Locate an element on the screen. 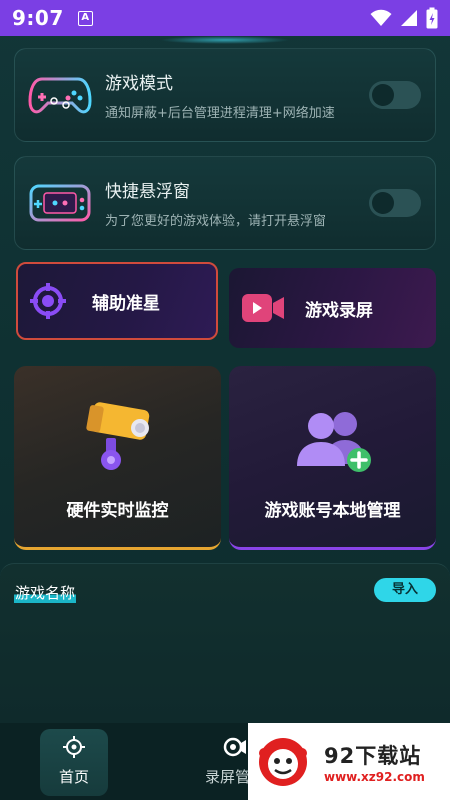 The image size is (450, 800). watermark: 92下载站 www.xz92.com is located at coordinates (349, 761).